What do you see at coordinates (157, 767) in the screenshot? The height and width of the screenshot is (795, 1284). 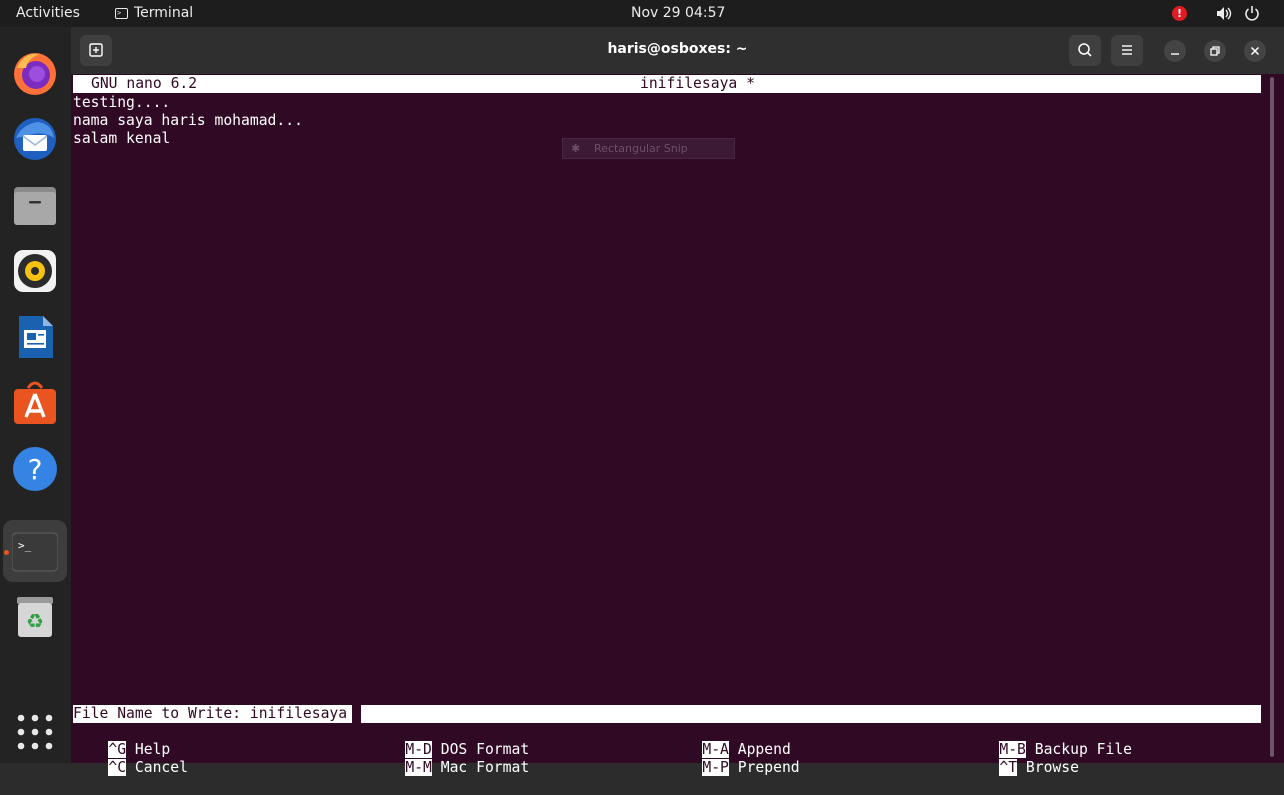 I see `shortcut-label: Cancel` at bounding box center [157, 767].